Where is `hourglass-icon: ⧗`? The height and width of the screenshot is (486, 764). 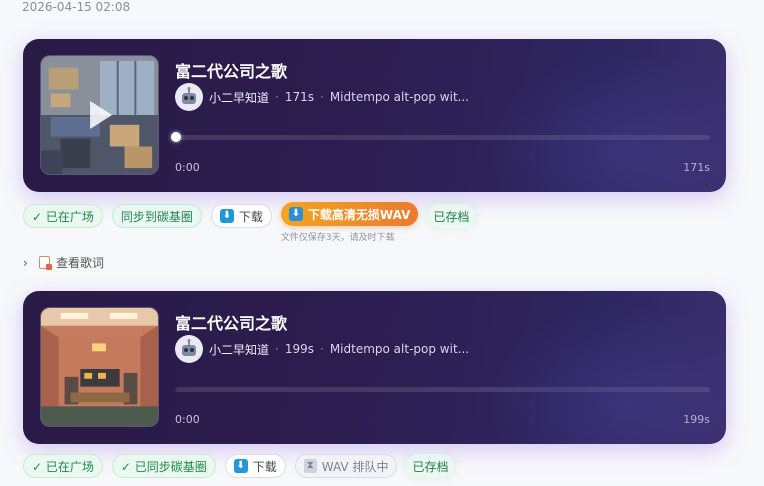 hourglass-icon: ⧗ is located at coordinates (310, 466).